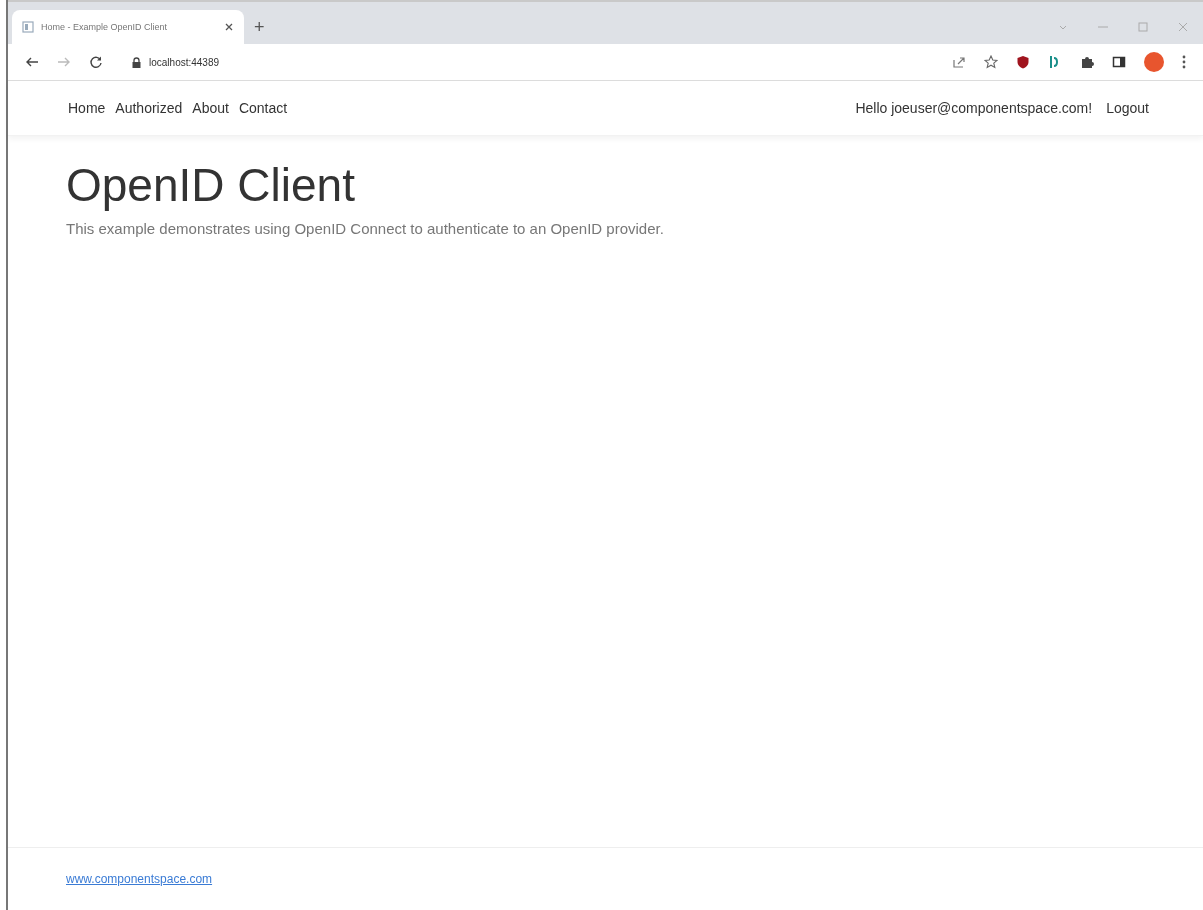 This screenshot has width=1203, height=910. Describe the element at coordinates (128, 27) in the screenshot. I see `browser-tab: Home - Example OpenID Client` at that location.